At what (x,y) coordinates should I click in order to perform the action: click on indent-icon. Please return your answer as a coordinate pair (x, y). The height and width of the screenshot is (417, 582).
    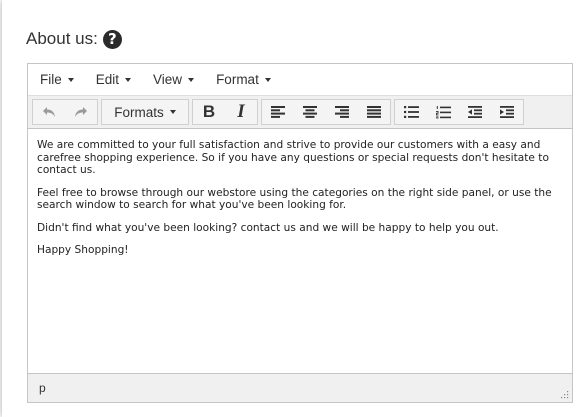
    Looking at the image, I should click on (507, 112).